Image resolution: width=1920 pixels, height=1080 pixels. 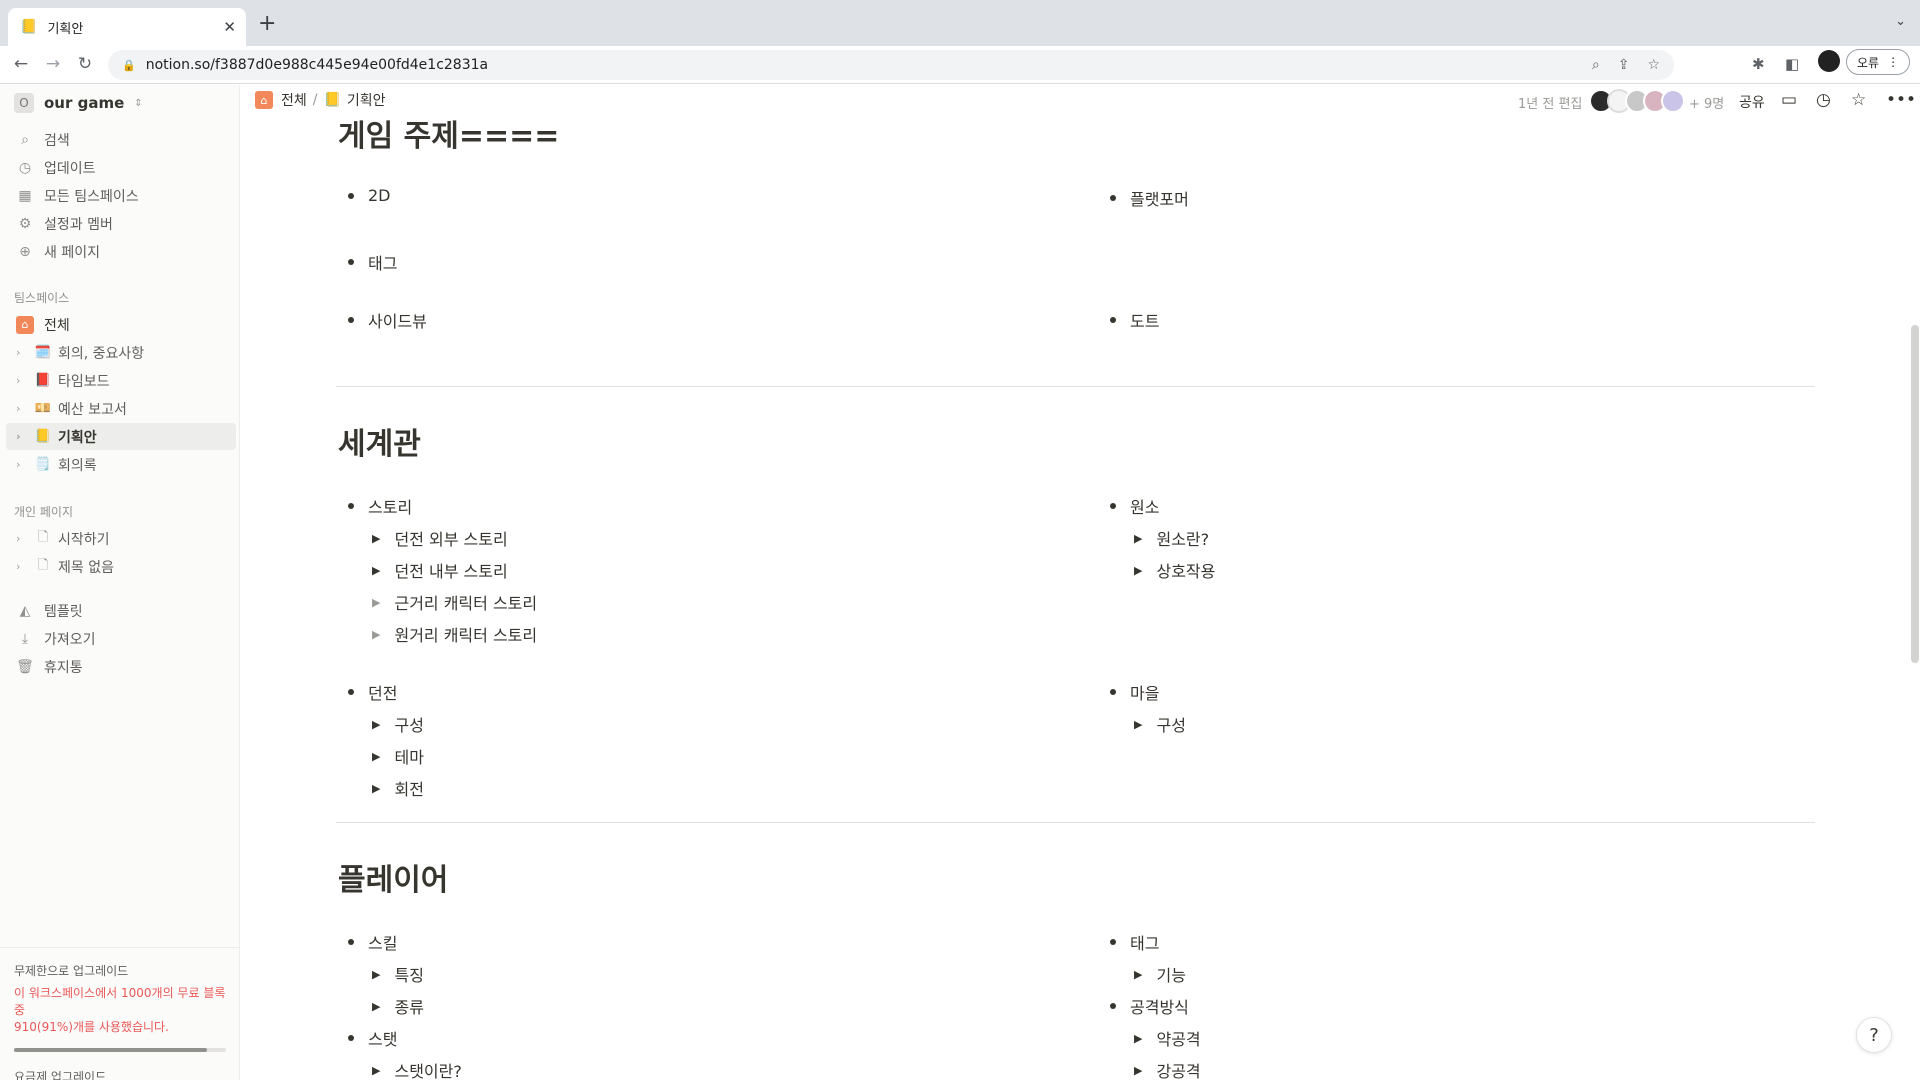 I want to click on scrollbar, so click(x=1915, y=494).